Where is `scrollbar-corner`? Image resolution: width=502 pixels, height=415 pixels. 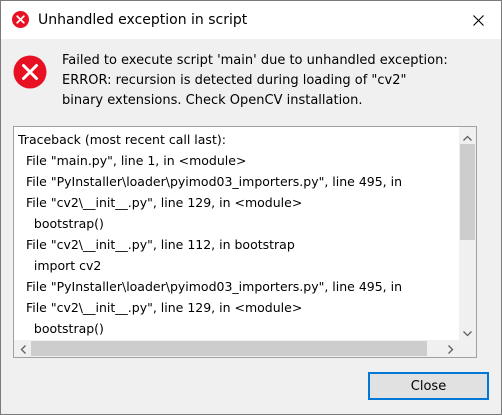 scrollbar-corner is located at coordinates (467, 348).